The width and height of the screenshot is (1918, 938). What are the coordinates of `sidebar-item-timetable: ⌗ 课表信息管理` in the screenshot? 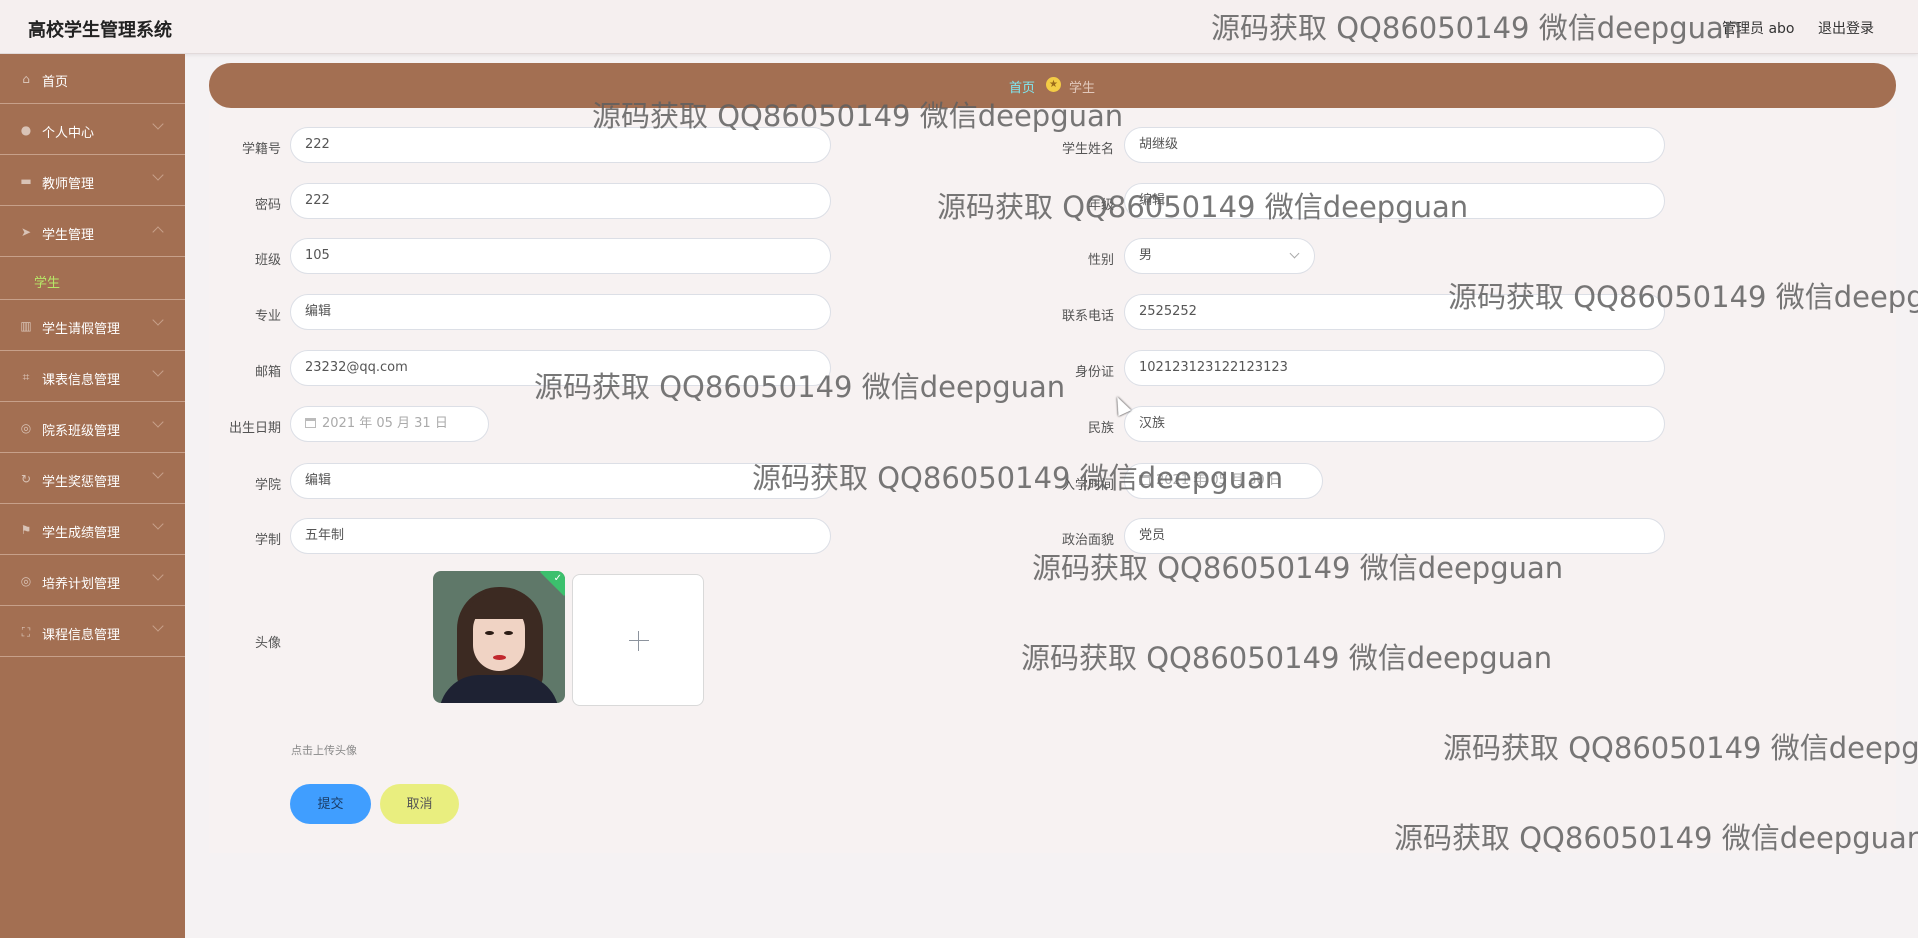 It's located at (92, 377).